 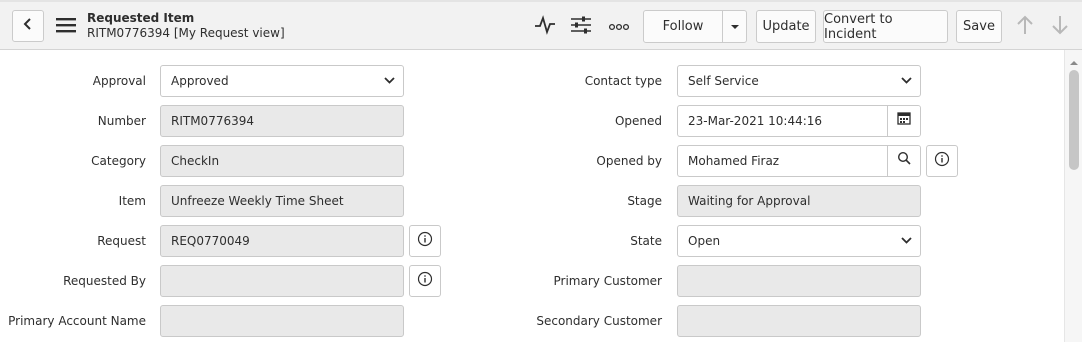 What do you see at coordinates (132, 201) in the screenshot?
I see `item-label: Item` at bounding box center [132, 201].